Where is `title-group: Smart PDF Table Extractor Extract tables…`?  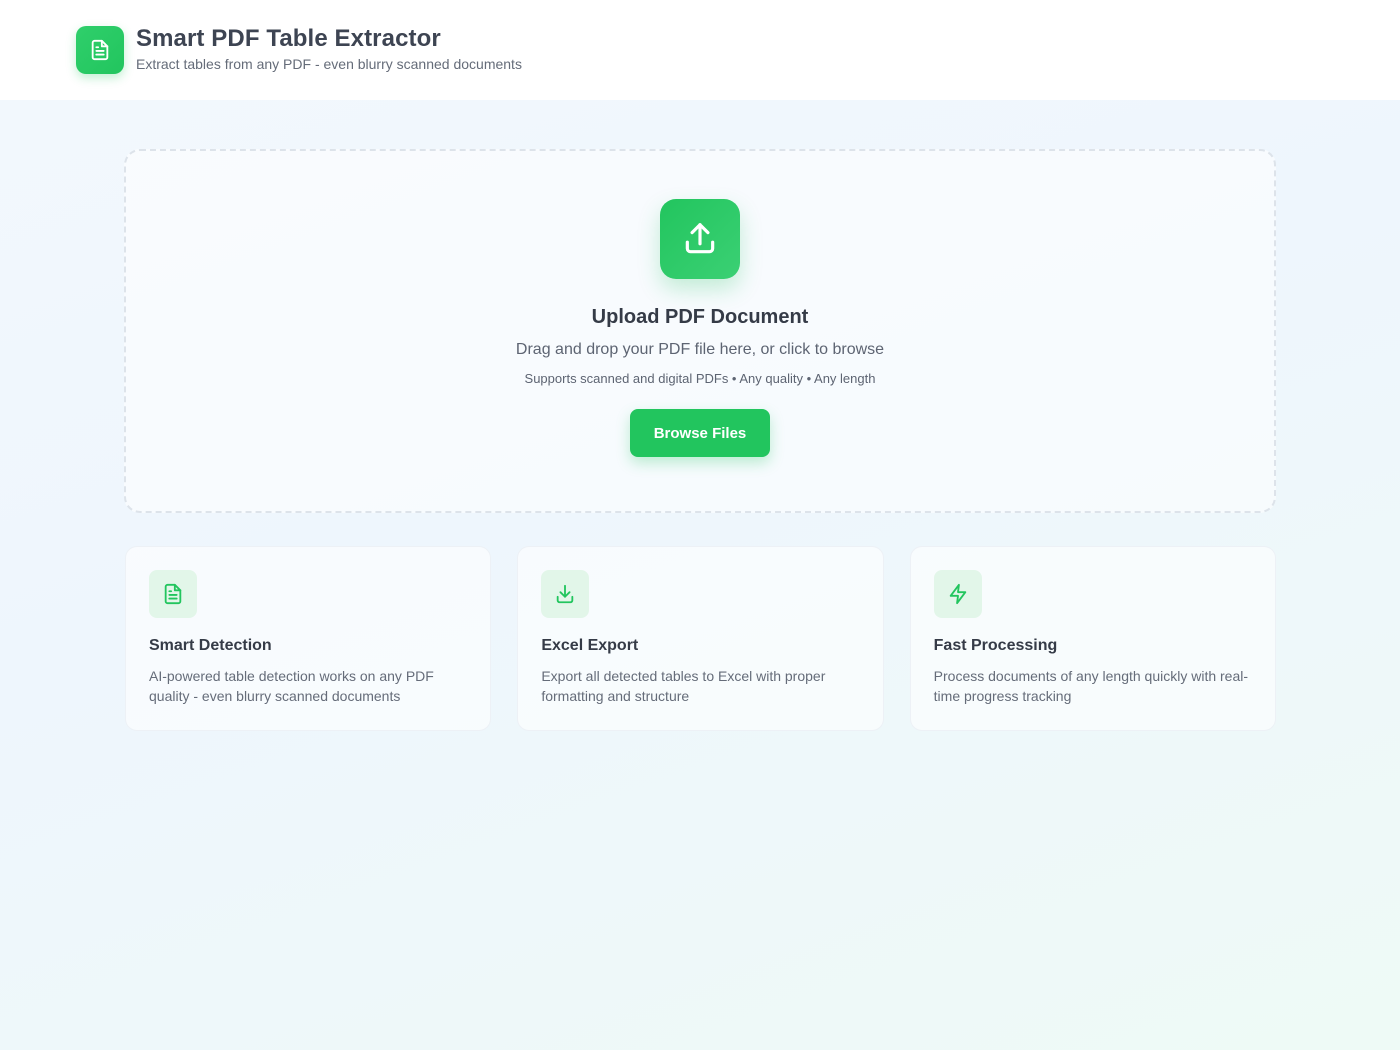
title-group: Smart PDF Table Extractor Extract tables… is located at coordinates (329, 48).